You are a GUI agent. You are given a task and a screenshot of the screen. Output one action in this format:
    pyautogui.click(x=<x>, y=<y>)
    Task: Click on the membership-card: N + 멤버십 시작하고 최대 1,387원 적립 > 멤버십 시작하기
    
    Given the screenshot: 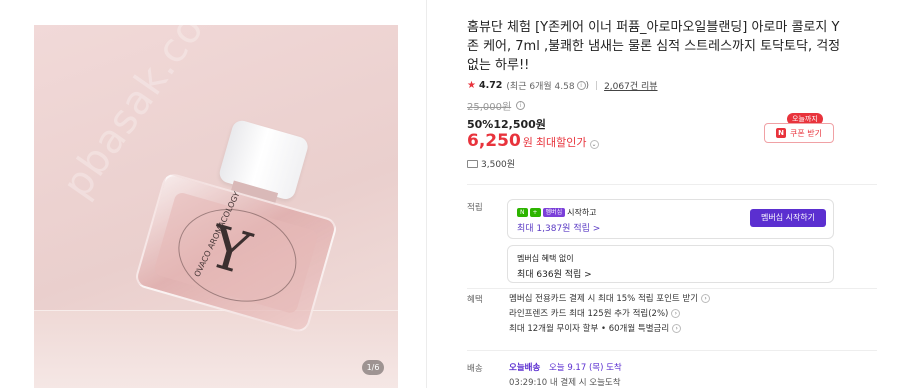 What is the action you would take?
    pyautogui.click(x=670, y=219)
    